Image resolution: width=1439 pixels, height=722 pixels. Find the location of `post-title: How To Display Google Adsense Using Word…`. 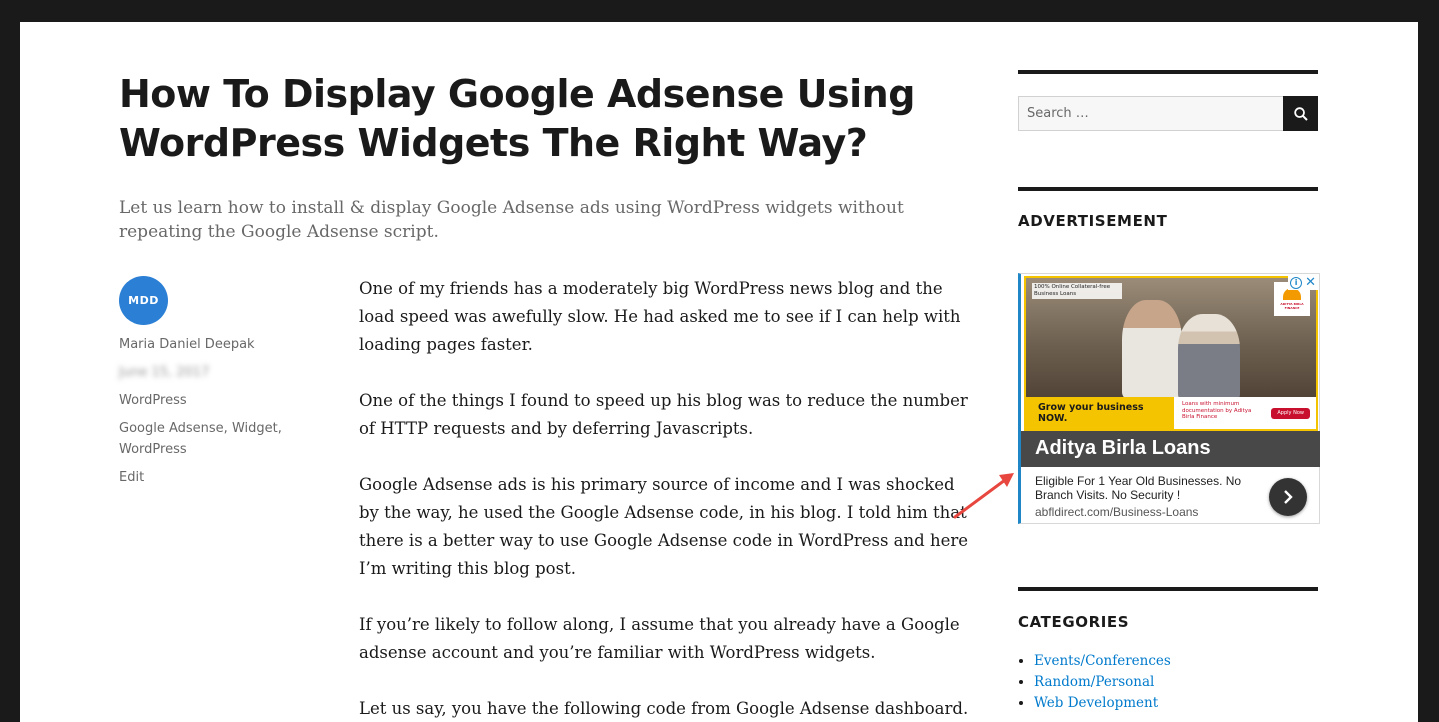

post-title: How To Display Google Adsense Using Word… is located at coordinates (517, 118).